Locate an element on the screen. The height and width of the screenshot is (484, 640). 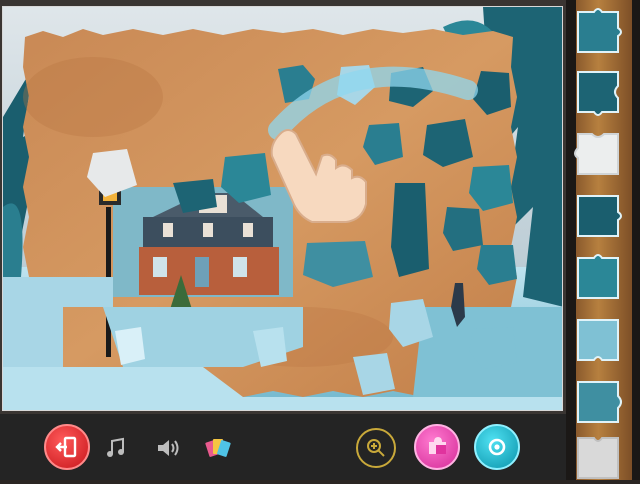
rotate-icon is located at coordinates (497, 447).